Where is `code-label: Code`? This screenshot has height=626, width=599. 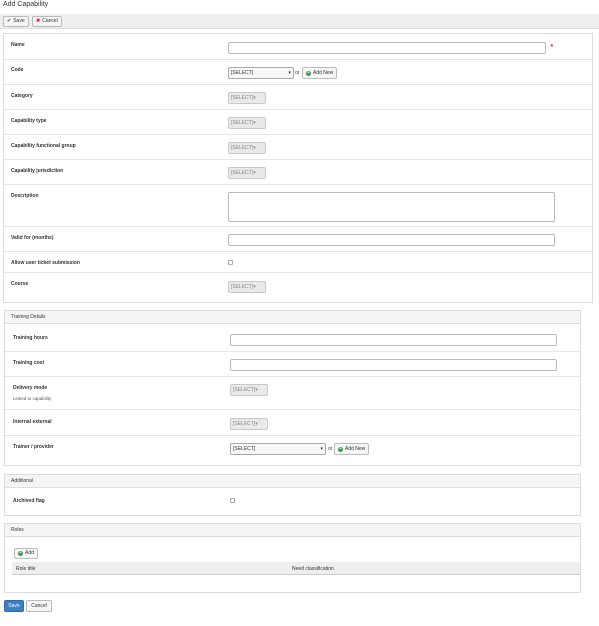
code-label: Code is located at coordinates (17, 70).